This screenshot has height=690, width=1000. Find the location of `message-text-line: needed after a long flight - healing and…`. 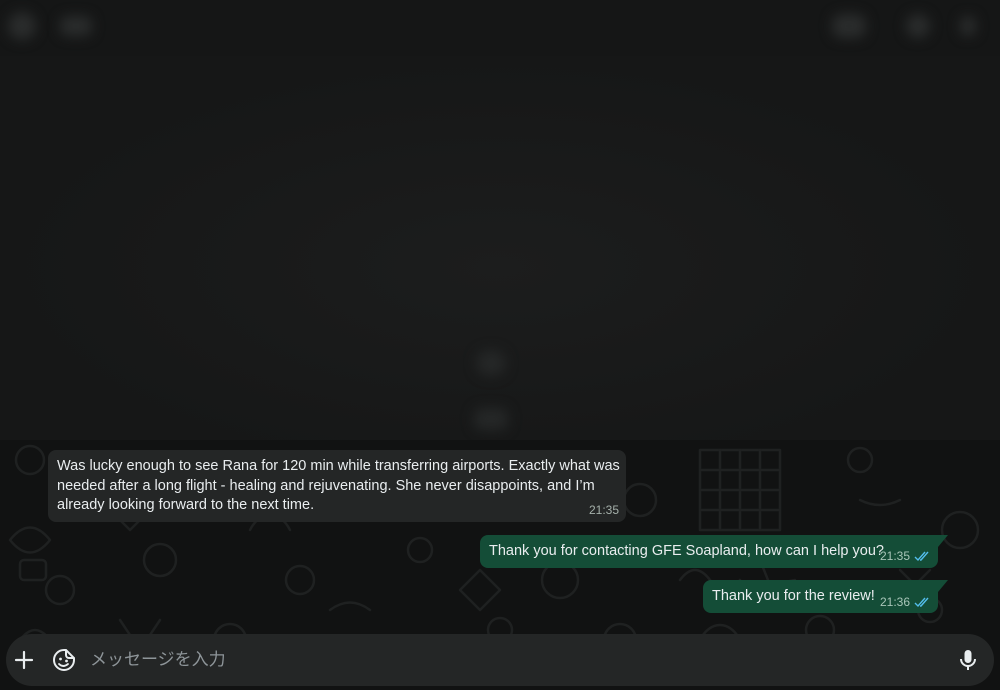

message-text-line: needed after a long flight - healing and… is located at coordinates (326, 485).